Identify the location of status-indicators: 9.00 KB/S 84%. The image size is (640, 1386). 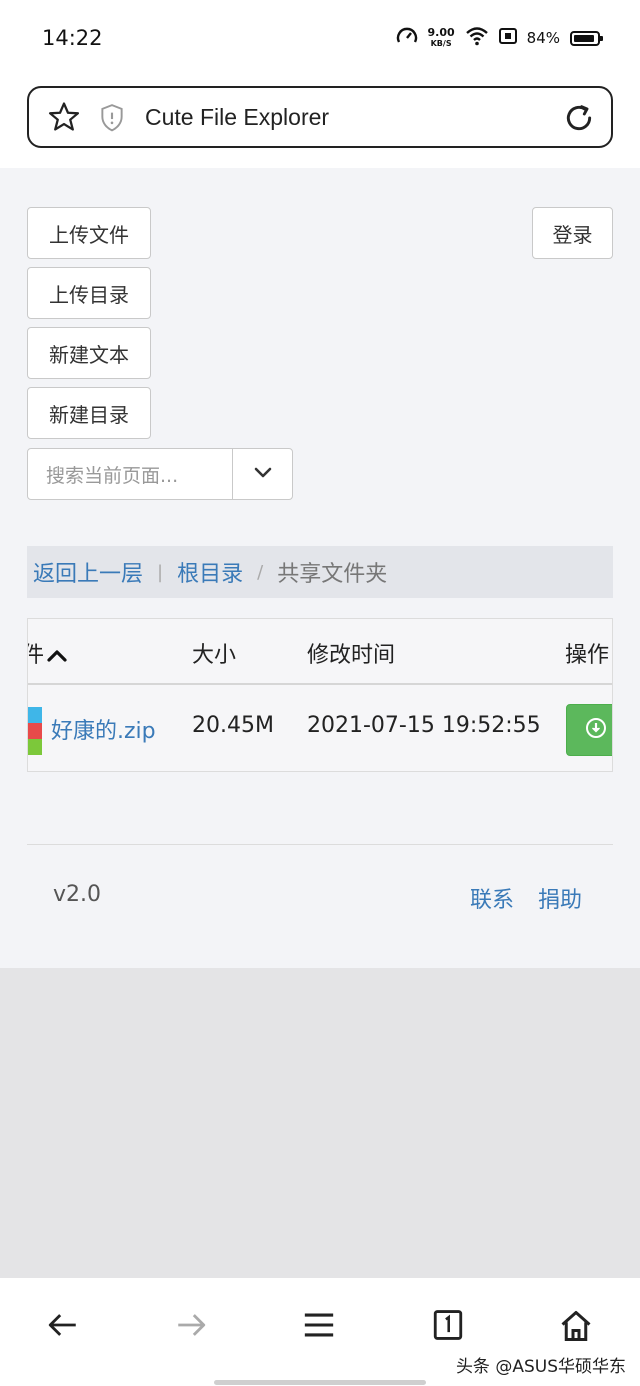
(499, 38).